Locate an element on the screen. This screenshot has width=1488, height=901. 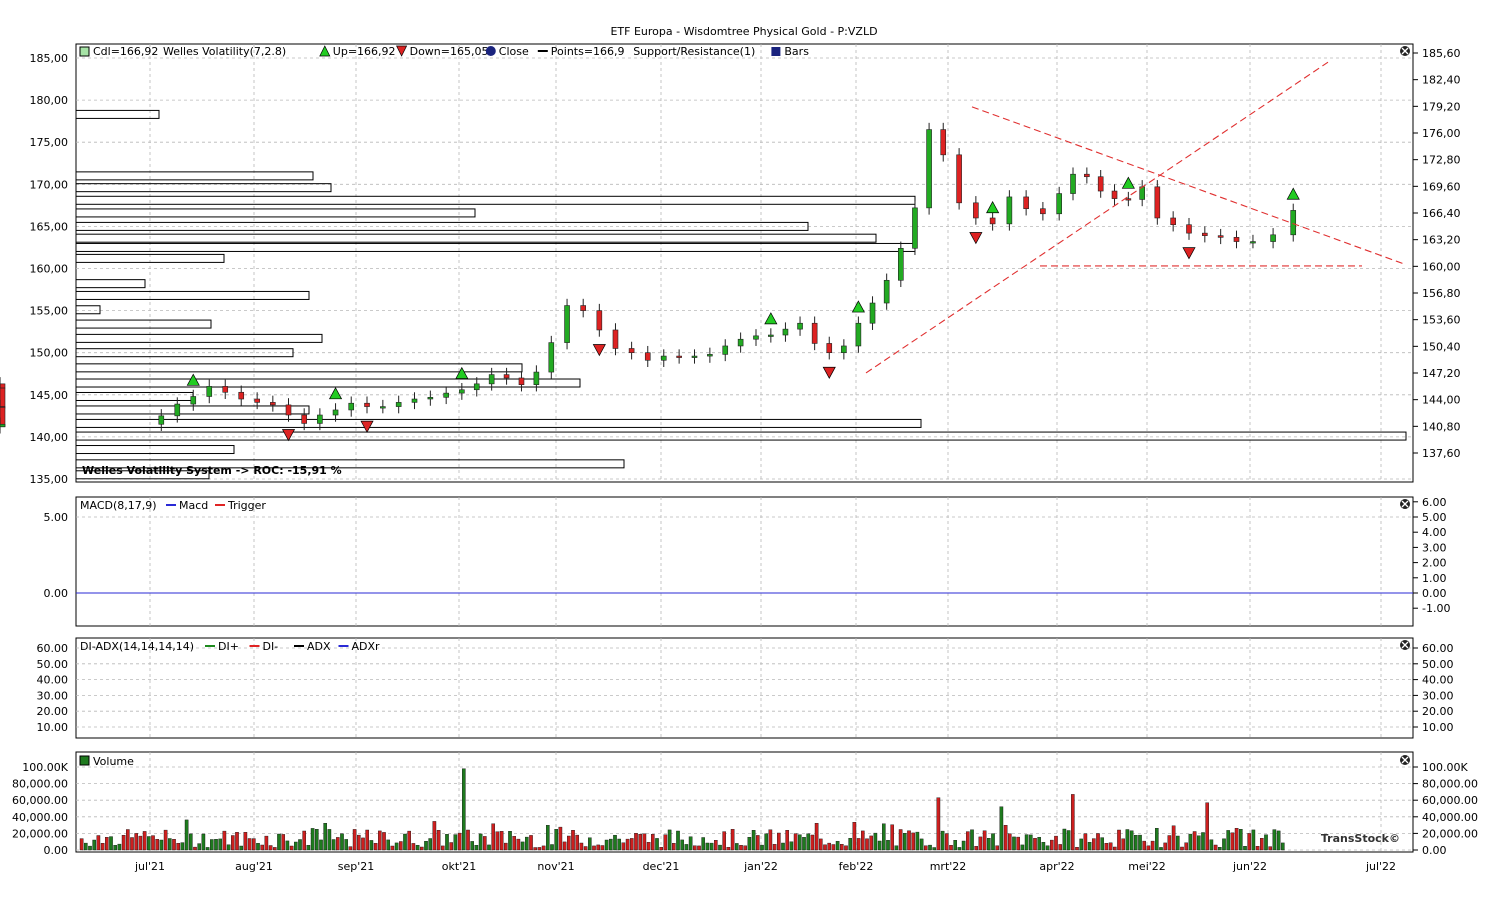
close-dot-icon is located at coordinates (490, 51).